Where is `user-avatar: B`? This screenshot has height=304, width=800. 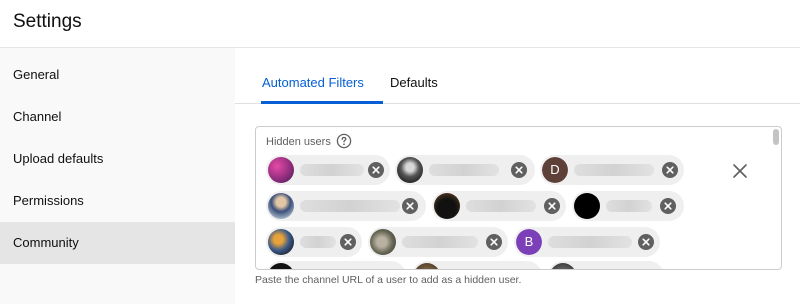 user-avatar: B is located at coordinates (529, 242).